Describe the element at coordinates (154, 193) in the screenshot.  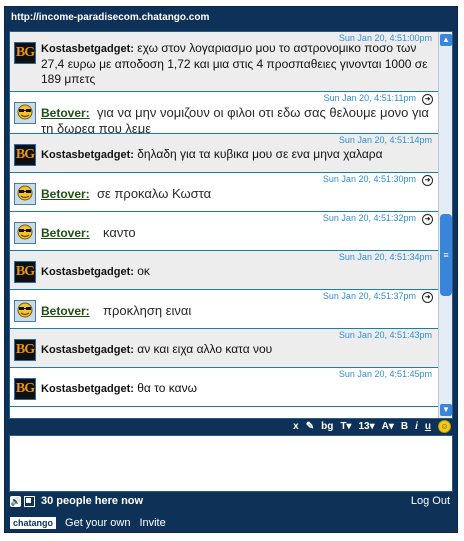
I see `message-text: σε προκαλω Κωστα` at that location.